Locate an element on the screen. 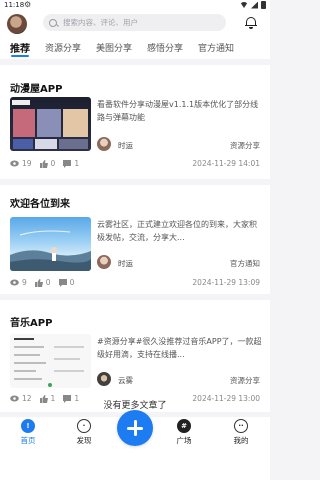 This screenshot has height=480, width=320. status-time: 11:18 is located at coordinates (14, 5).